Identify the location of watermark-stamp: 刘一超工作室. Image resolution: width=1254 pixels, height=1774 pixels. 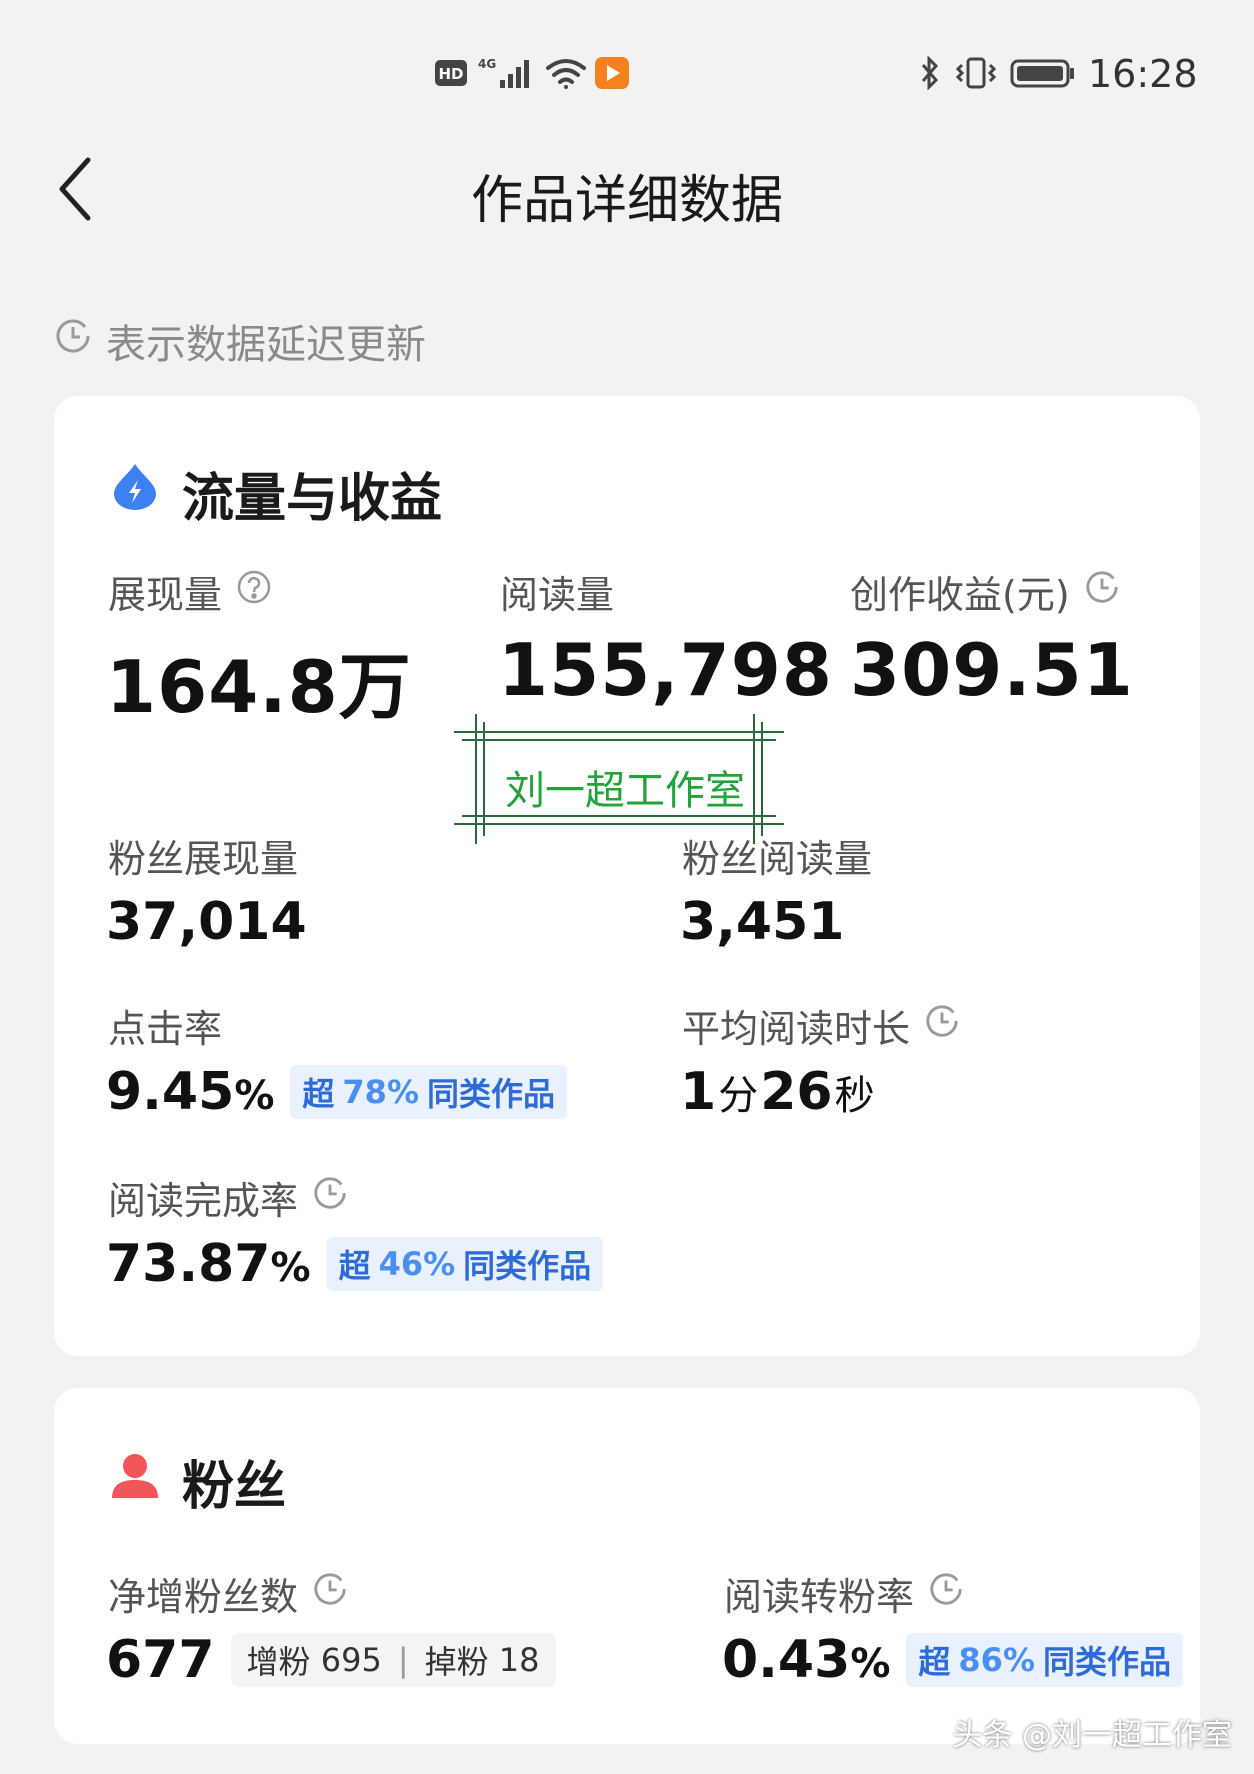
(619, 779).